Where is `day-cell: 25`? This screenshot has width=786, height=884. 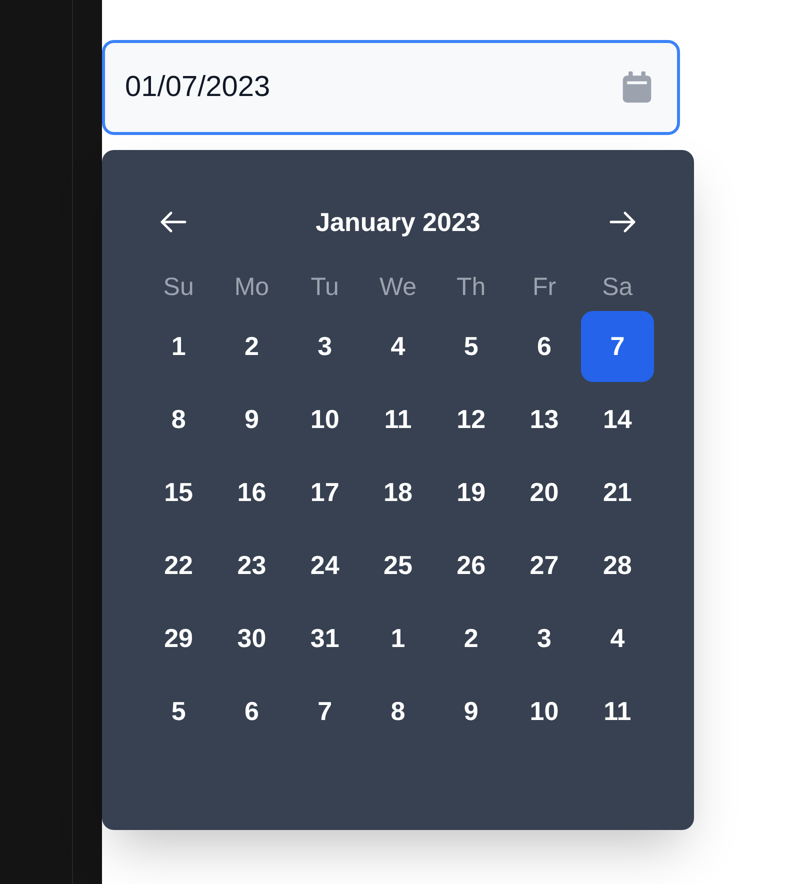 day-cell: 25 is located at coordinates (397, 565).